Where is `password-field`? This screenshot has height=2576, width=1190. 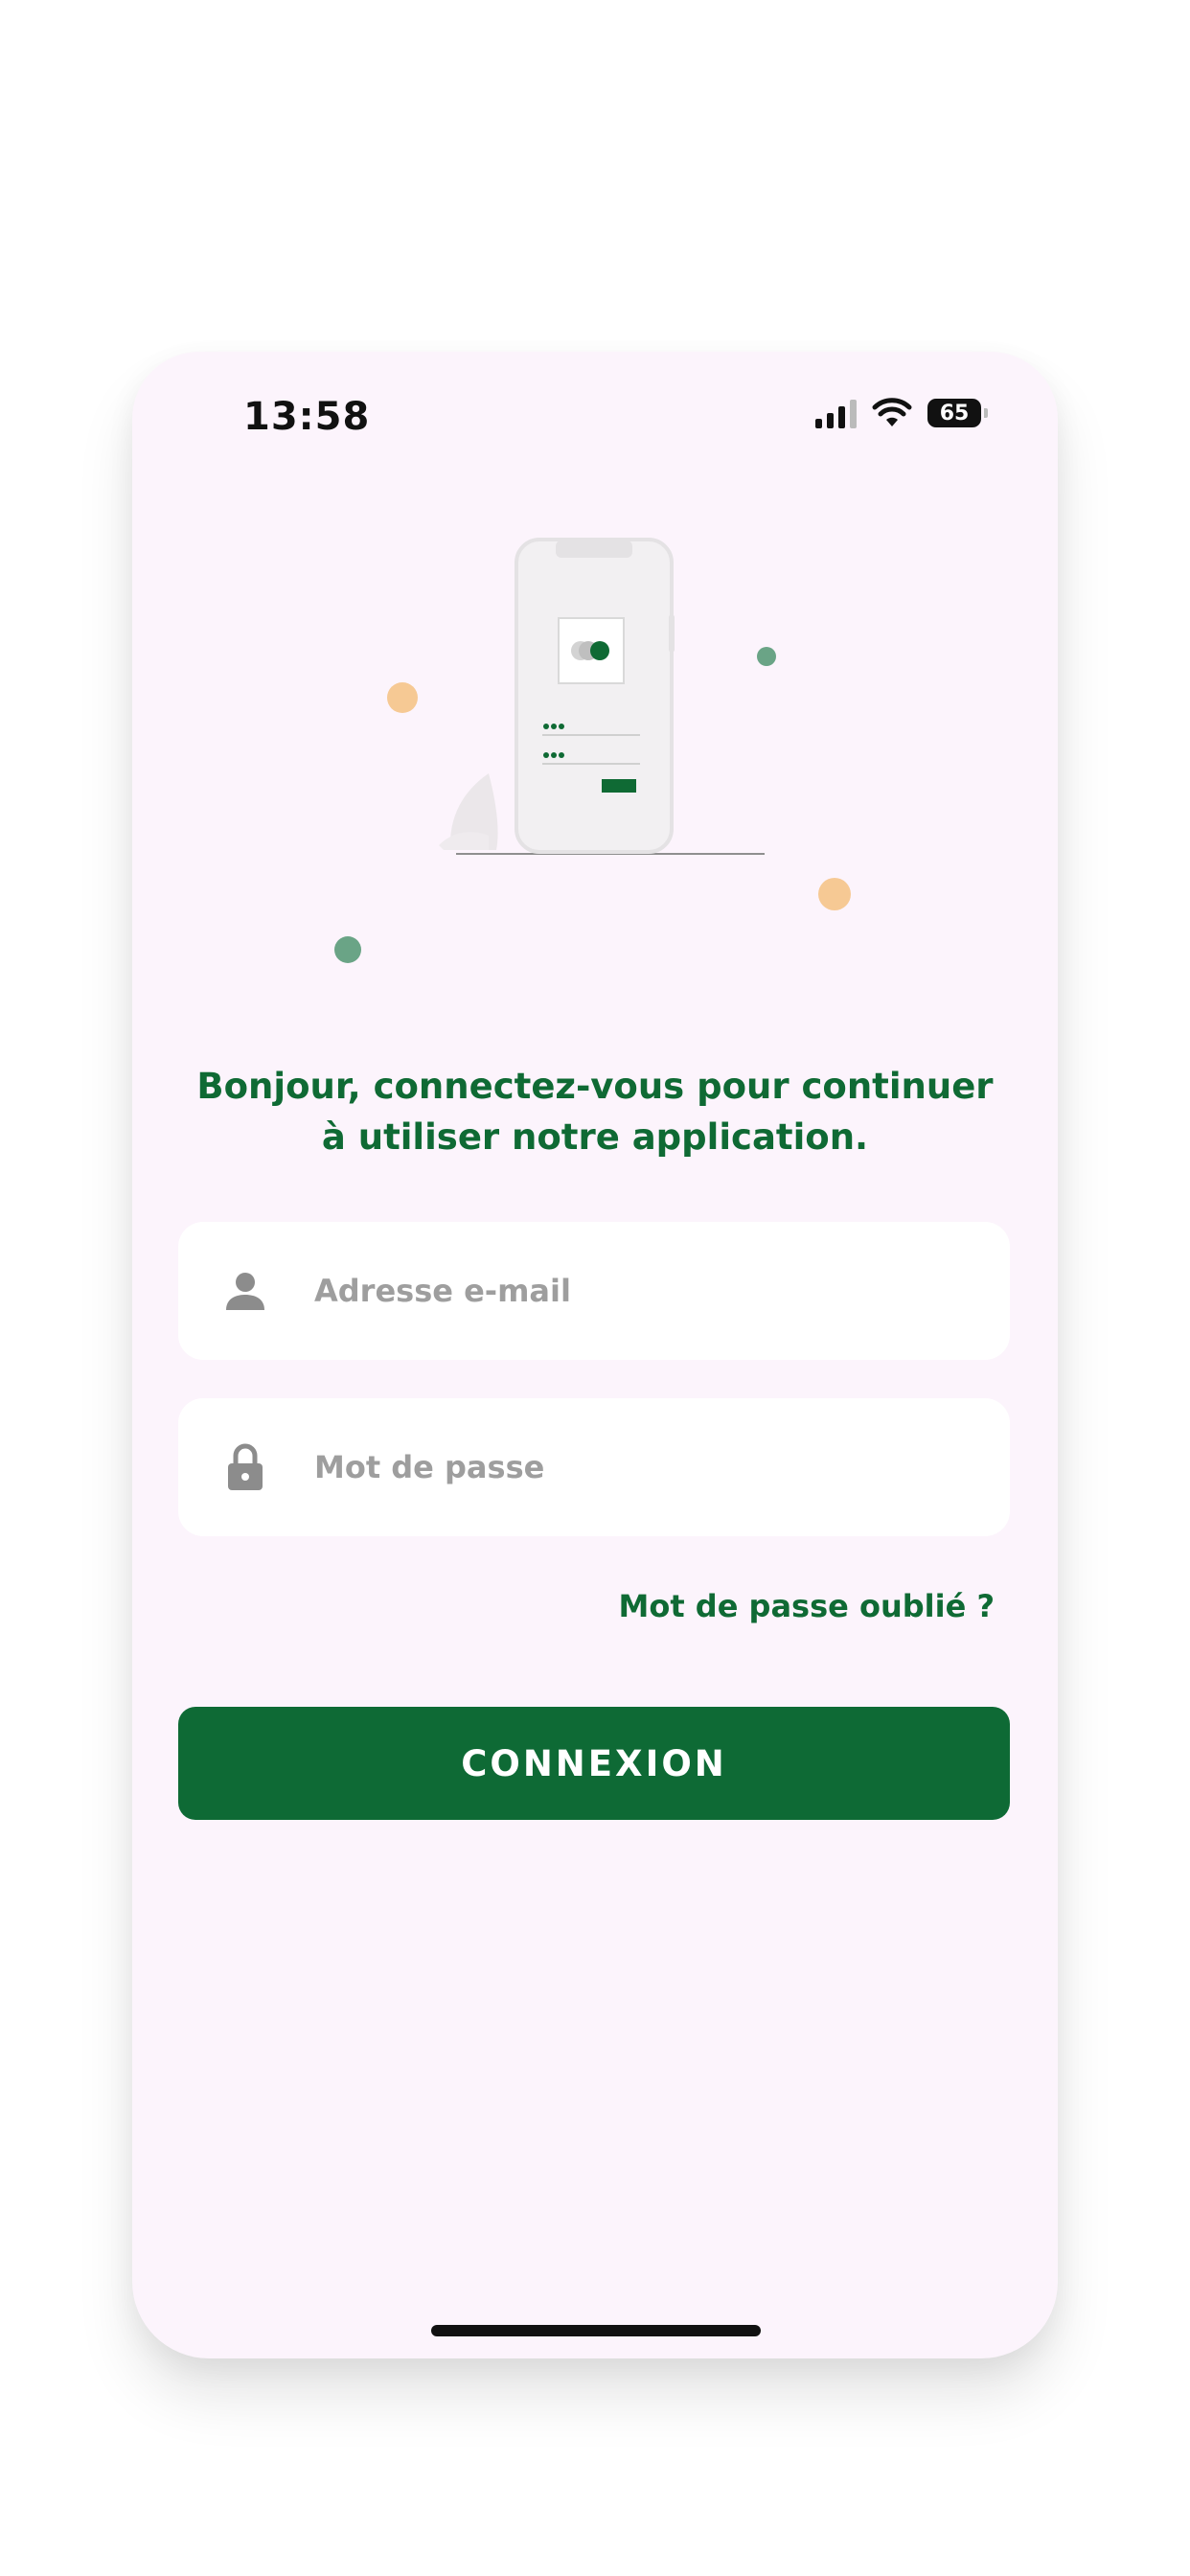
password-field is located at coordinates (594, 1467).